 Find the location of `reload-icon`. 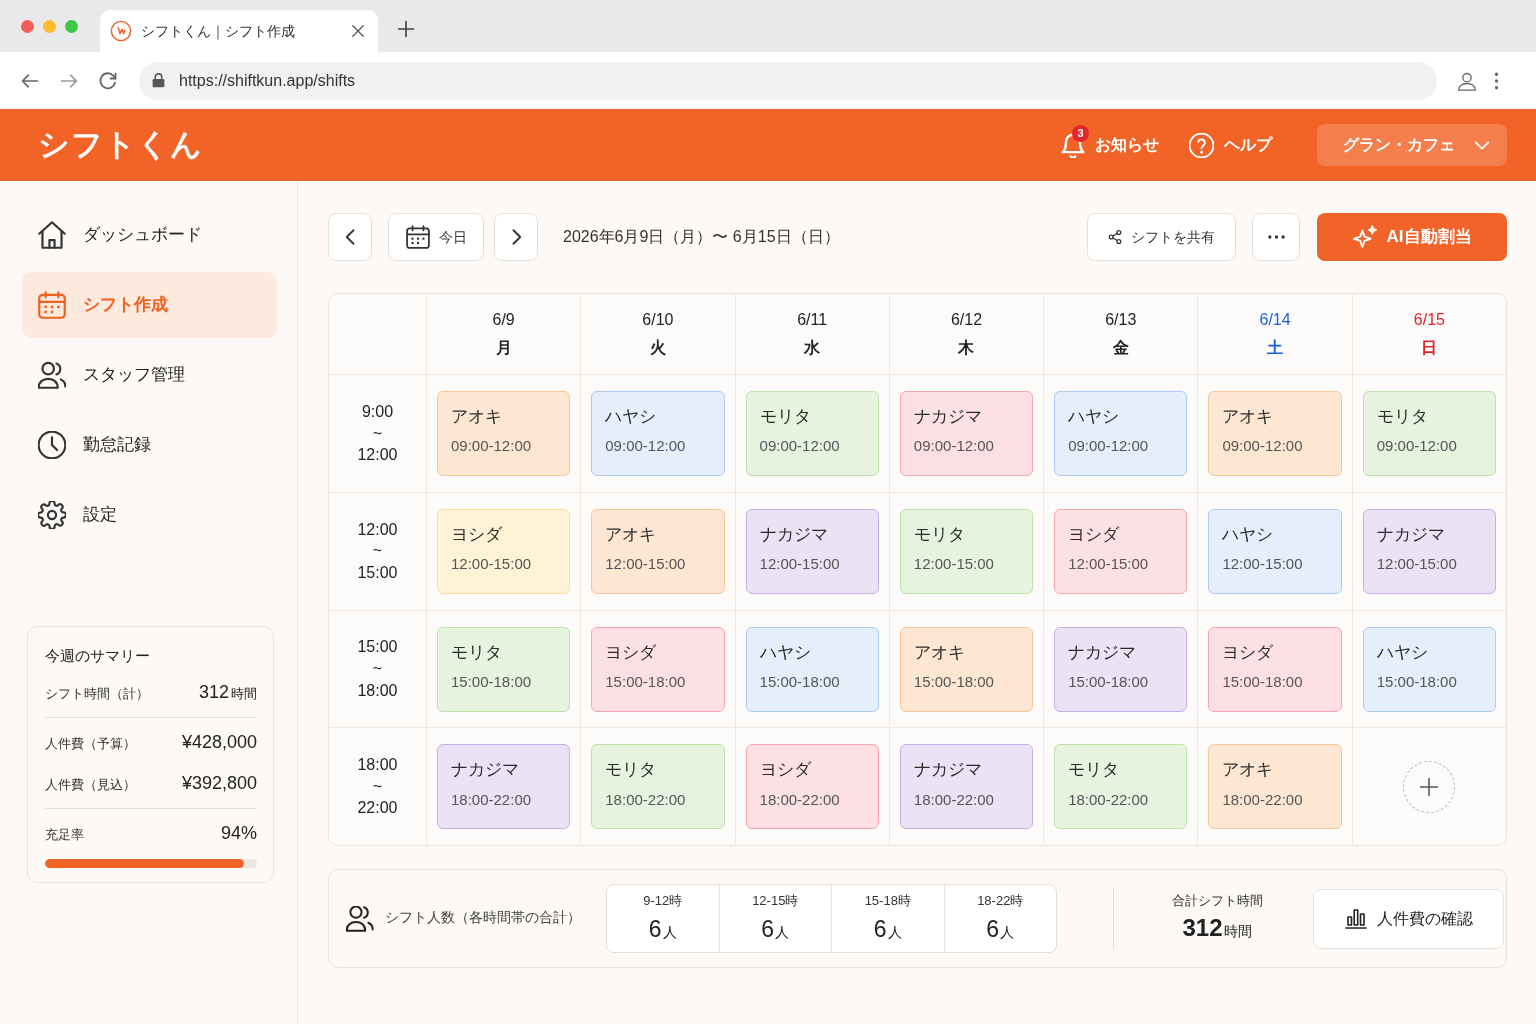

reload-icon is located at coordinates (108, 80).